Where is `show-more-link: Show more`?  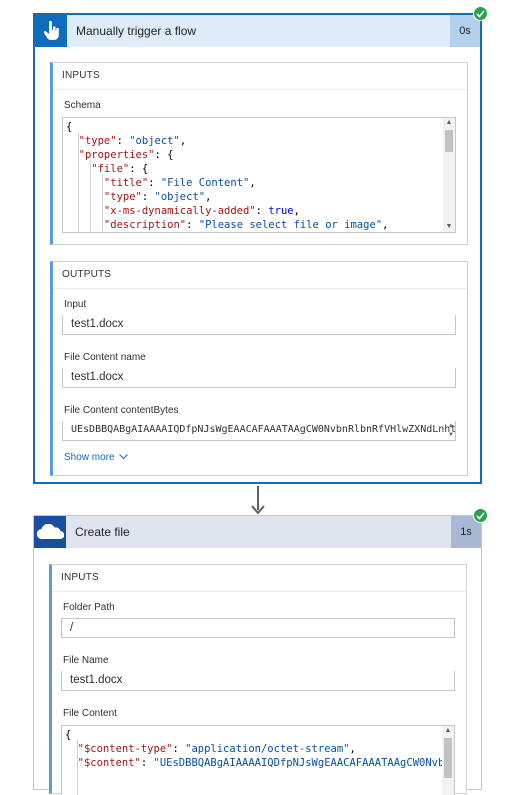
show-more-link: Show more is located at coordinates (96, 457).